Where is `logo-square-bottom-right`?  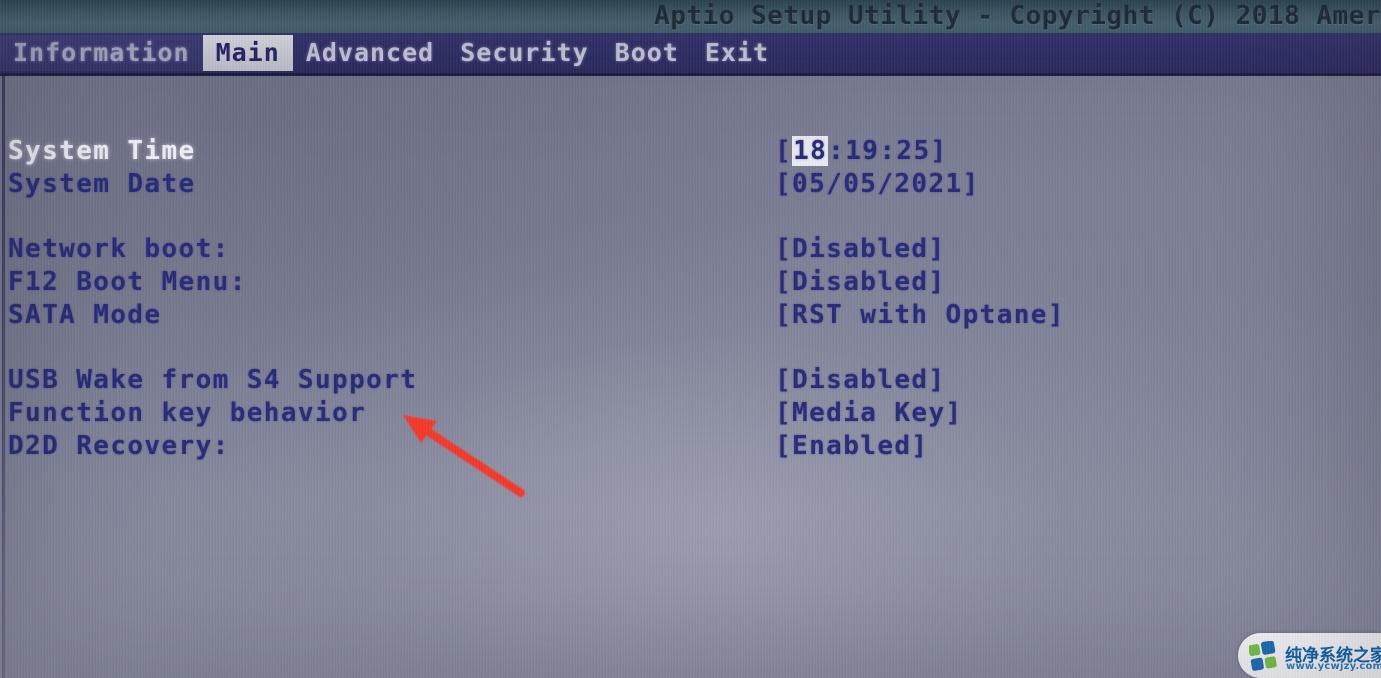 logo-square-bottom-right is located at coordinates (1270, 662).